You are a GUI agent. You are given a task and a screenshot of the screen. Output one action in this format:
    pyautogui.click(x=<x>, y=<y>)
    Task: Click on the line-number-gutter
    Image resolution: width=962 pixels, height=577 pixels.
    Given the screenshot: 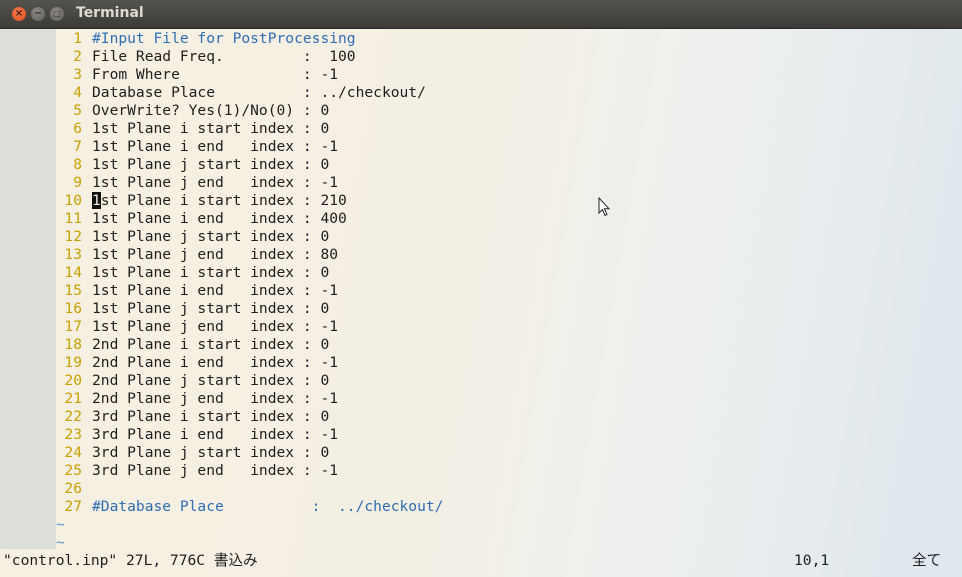 What is the action you would take?
    pyautogui.click(x=28, y=289)
    